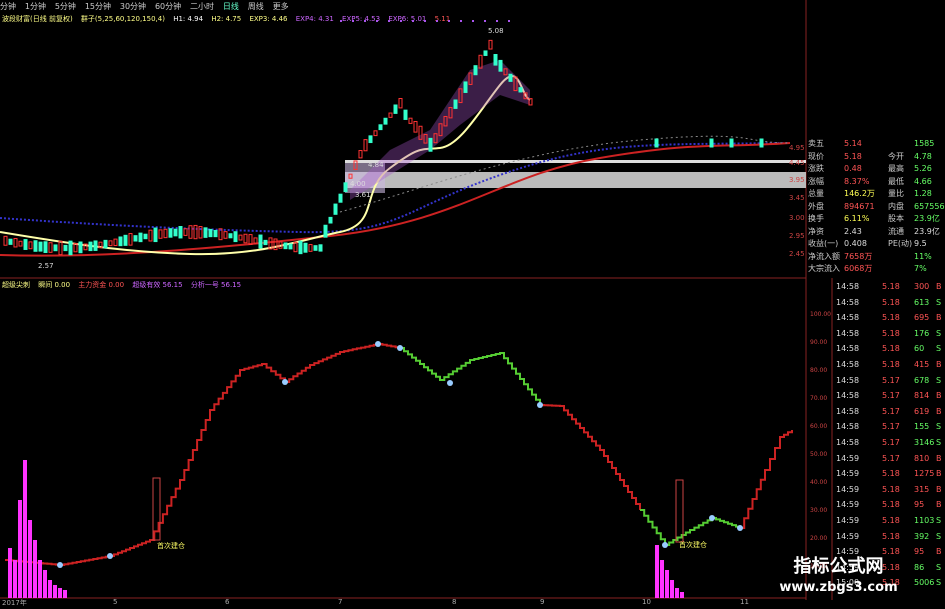  Describe the element at coordinates (875, 157) in the screenshot. I see `quote-row: 现价 5.18 今开 4.78` at that location.